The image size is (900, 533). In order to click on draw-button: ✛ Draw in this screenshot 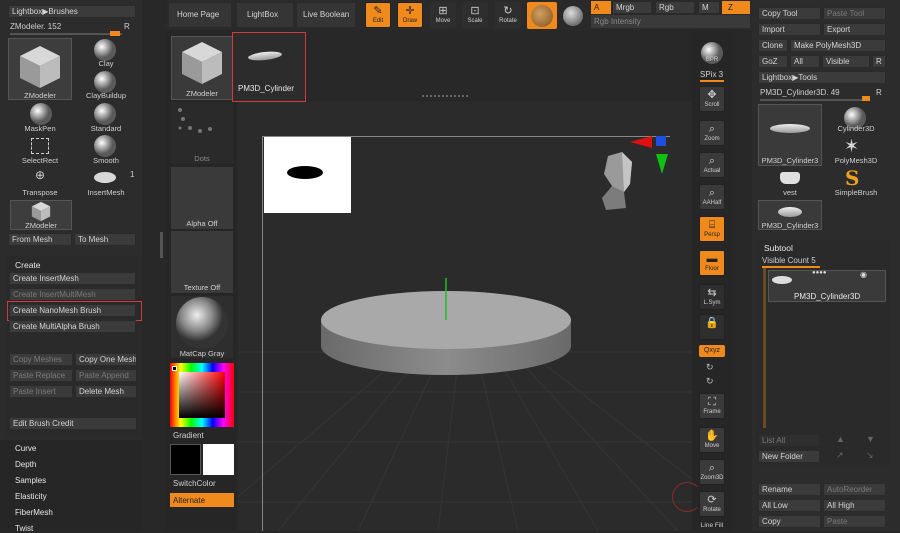, I will do `click(410, 15)`.